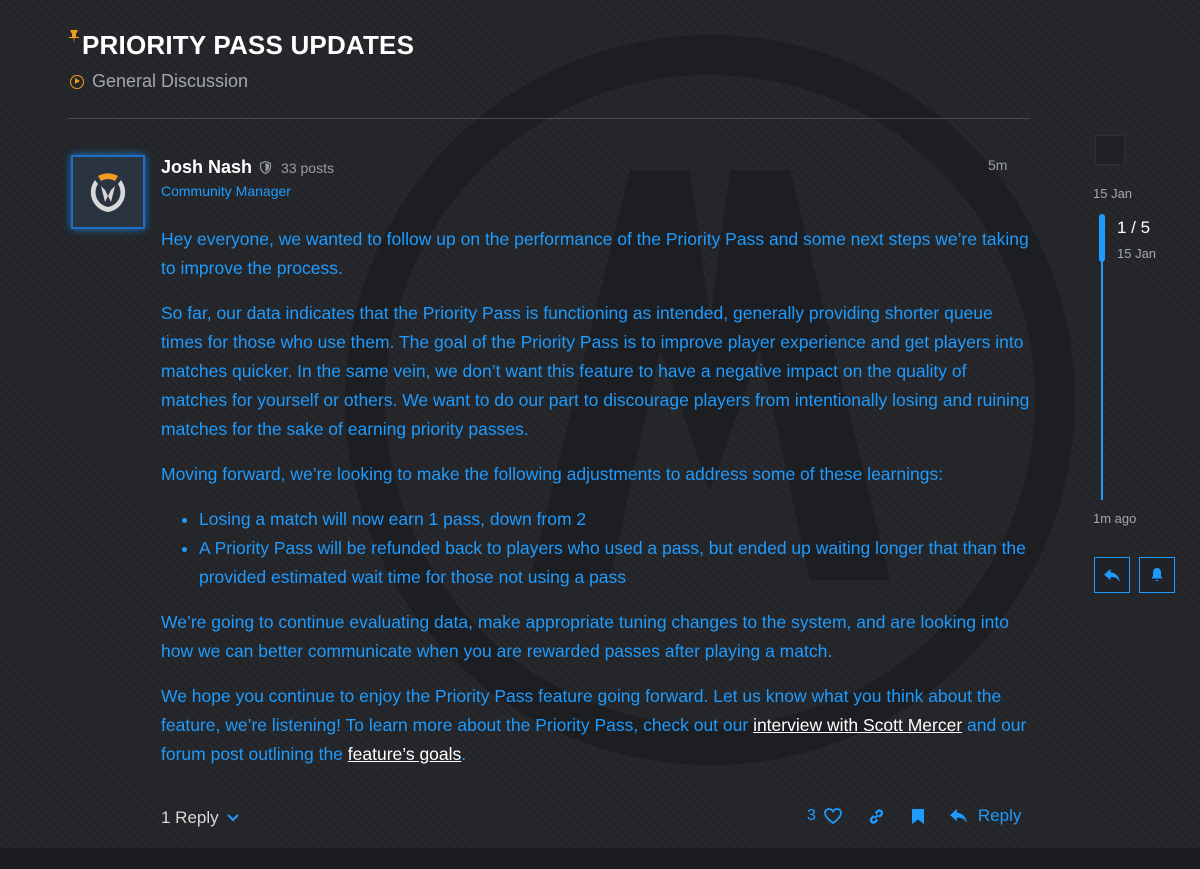 The width and height of the screenshot is (1200, 869). I want to click on pin-icon, so click(74, 37).